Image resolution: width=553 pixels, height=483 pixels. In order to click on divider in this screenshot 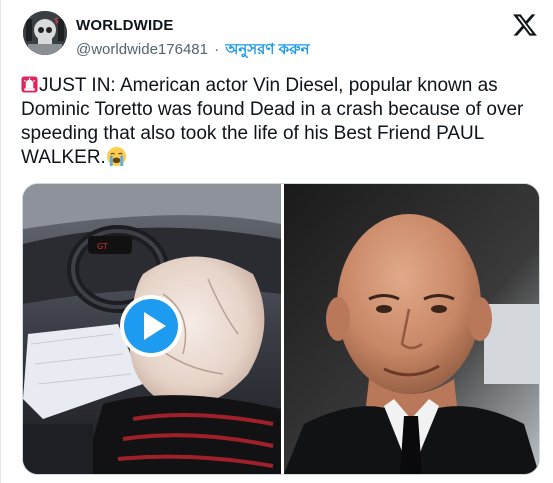, I will do `click(0, 241)`.